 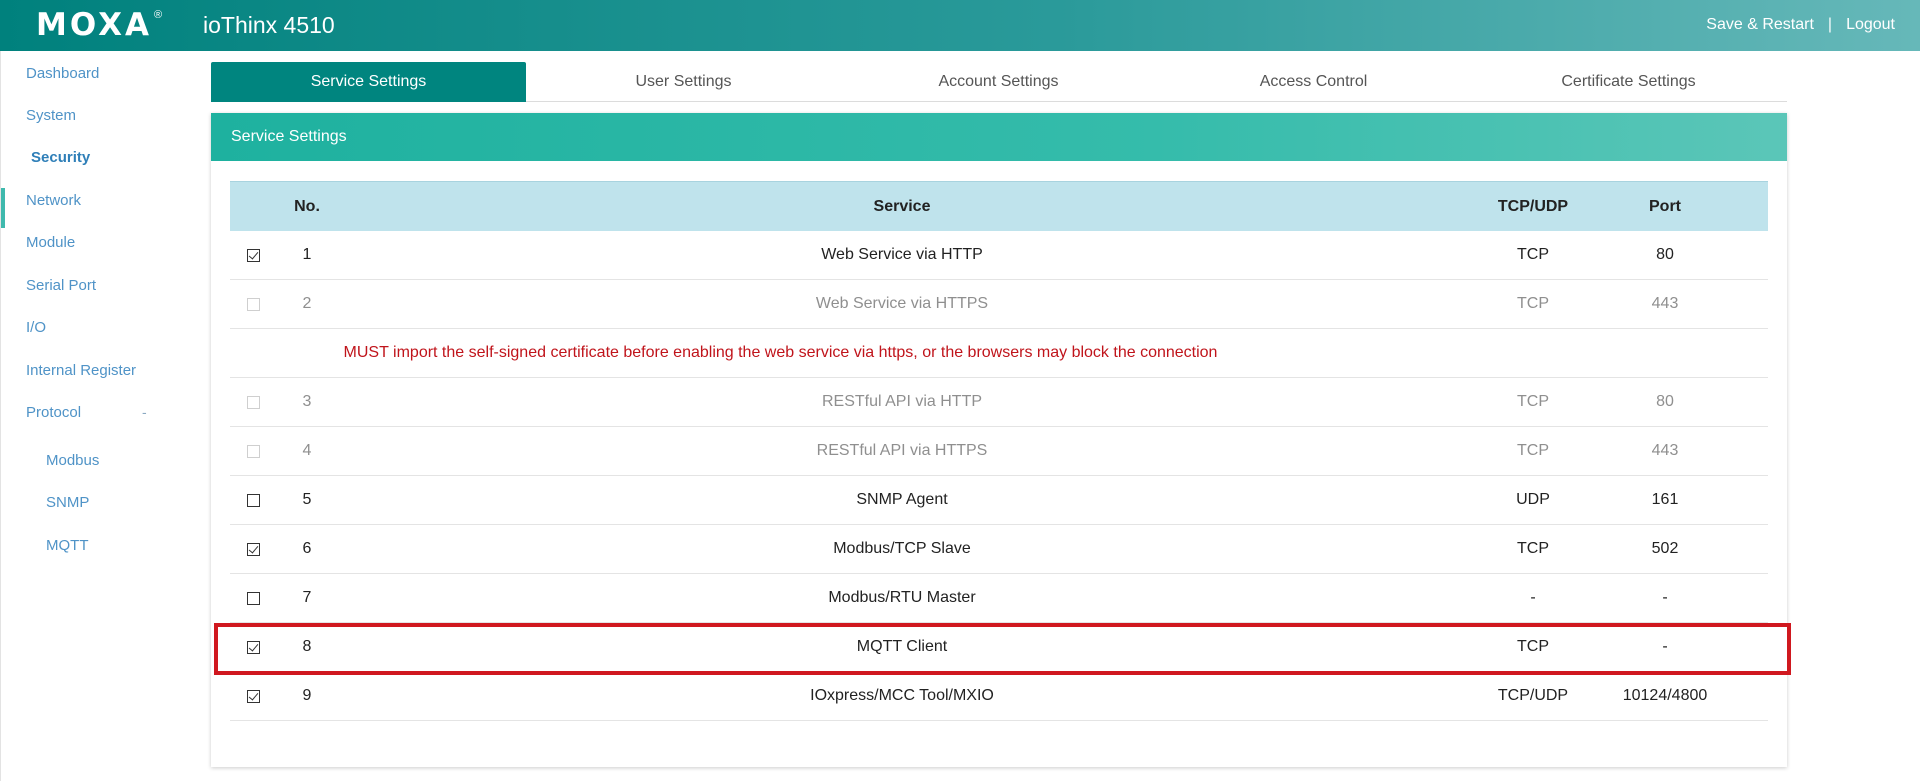 I want to click on sidebar-item-security: Security, so click(x=60, y=157).